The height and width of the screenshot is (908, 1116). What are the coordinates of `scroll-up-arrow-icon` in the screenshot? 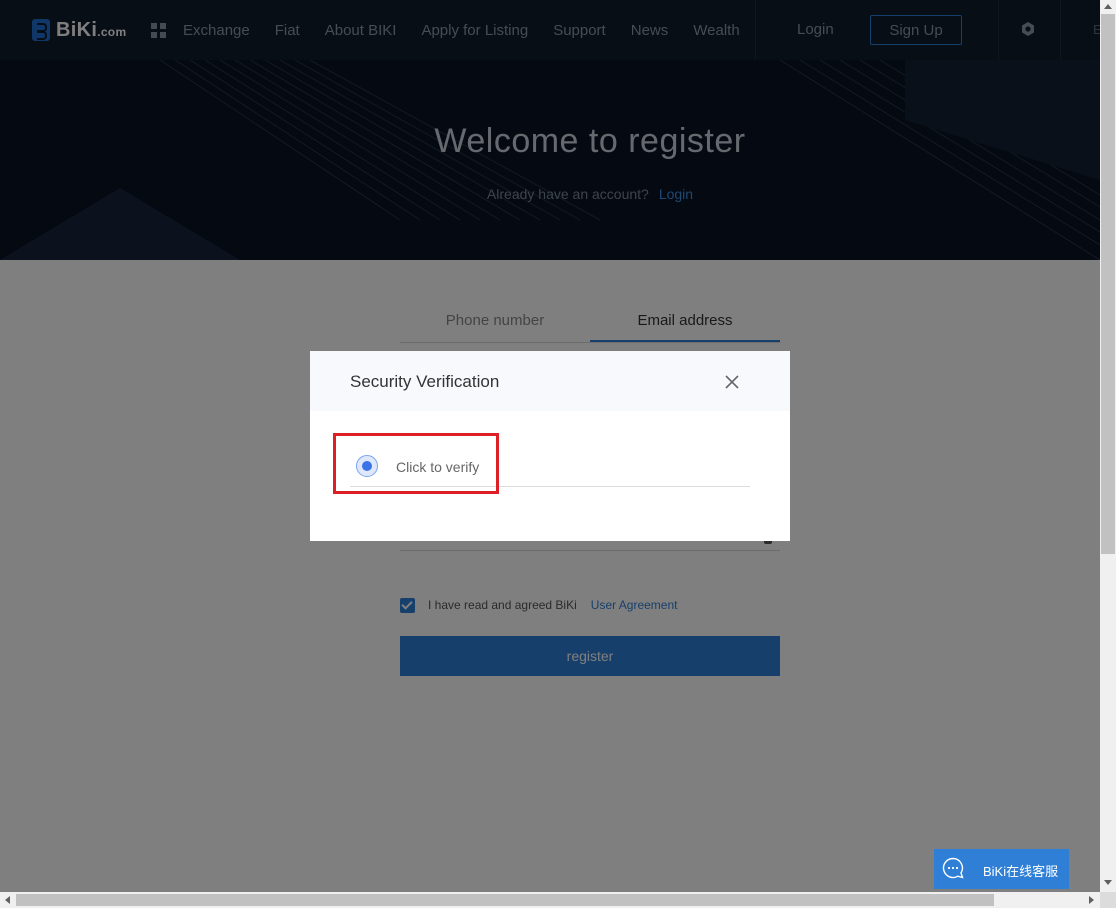 It's located at (1108, 6).